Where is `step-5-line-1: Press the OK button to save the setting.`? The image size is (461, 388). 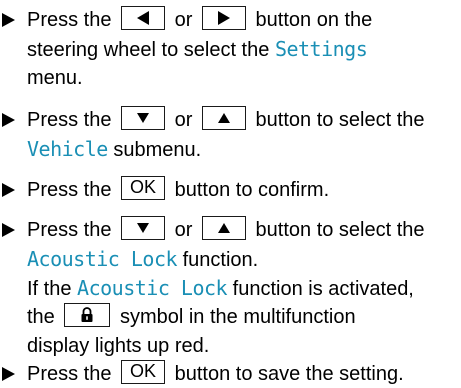 step-5-line-1: Press the OK button to save the setting. is located at coordinates (215, 374).